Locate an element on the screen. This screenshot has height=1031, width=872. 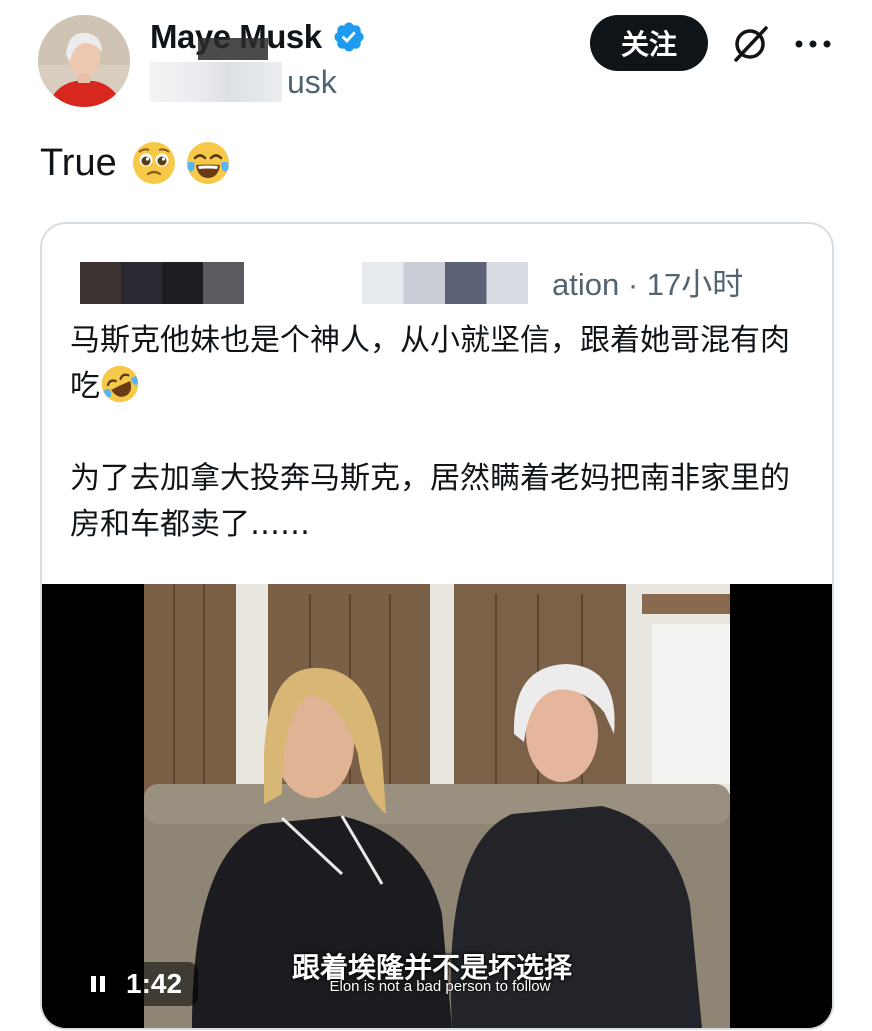
quoted-author-redaction is located at coordinates (162, 283).